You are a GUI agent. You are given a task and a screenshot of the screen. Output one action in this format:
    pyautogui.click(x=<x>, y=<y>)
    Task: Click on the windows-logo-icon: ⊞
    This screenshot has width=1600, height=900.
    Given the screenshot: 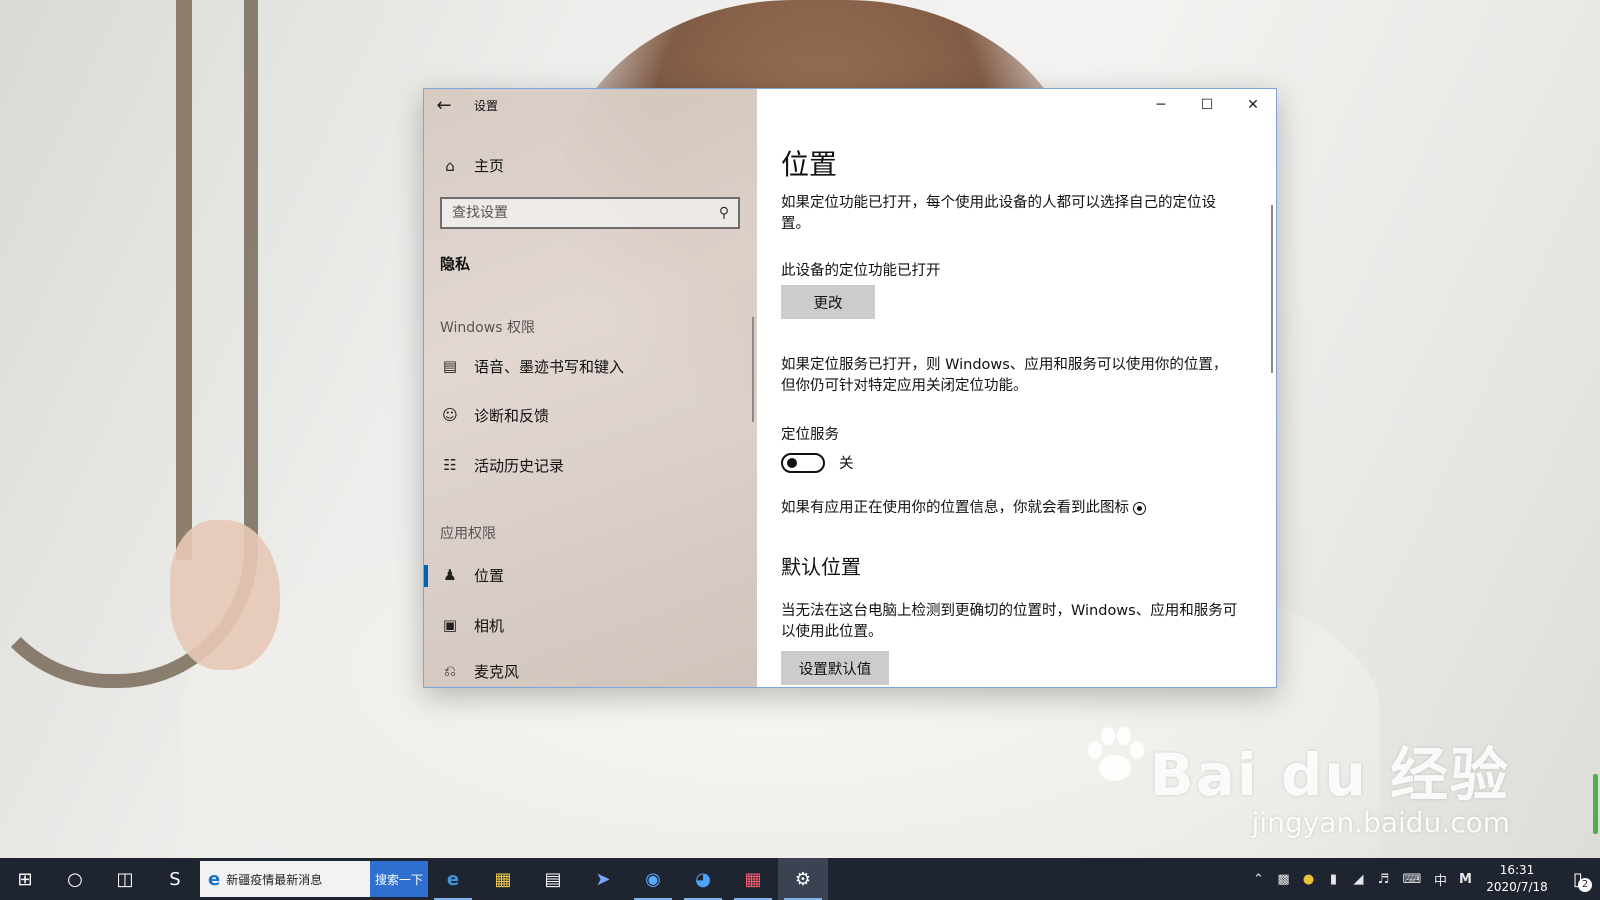 What is the action you would take?
    pyautogui.click(x=25, y=879)
    